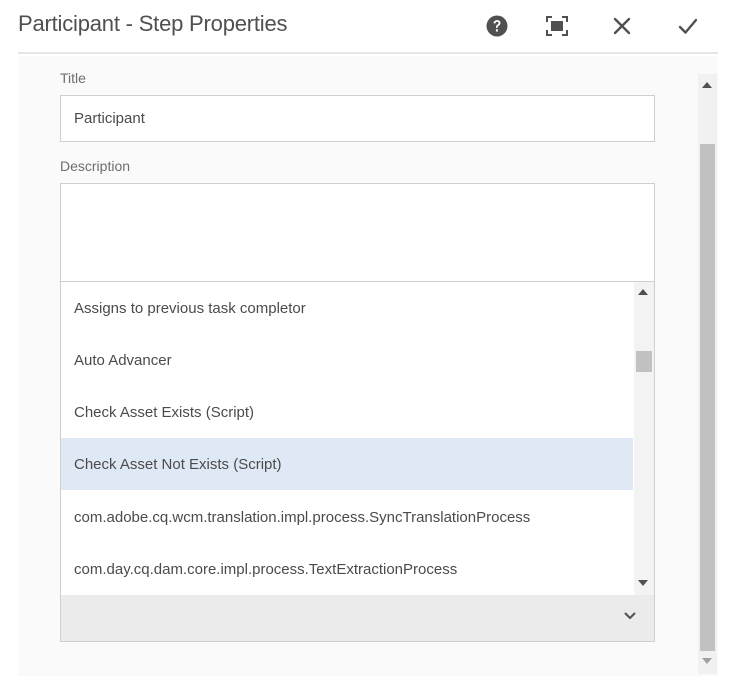  Describe the element at coordinates (644, 361) in the screenshot. I see `option-list-scroll-thumb` at that location.